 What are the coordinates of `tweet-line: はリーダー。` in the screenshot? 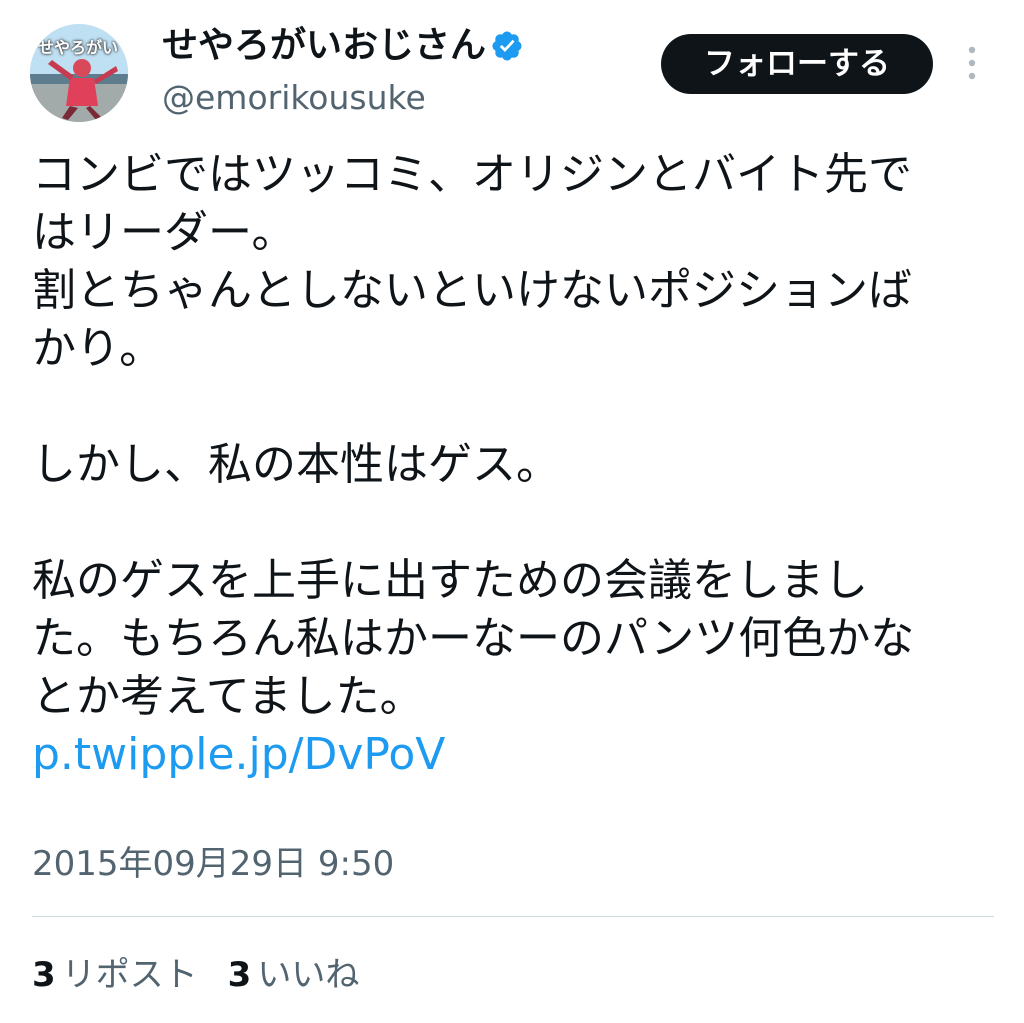 It's located at (164, 232).